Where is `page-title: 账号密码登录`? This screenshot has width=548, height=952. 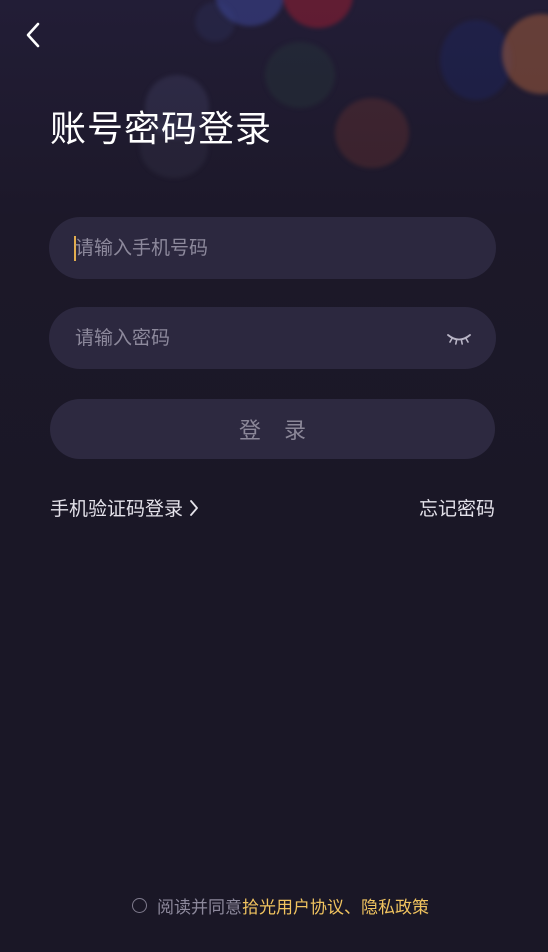
page-title: 账号密码登录 is located at coordinates (161, 129).